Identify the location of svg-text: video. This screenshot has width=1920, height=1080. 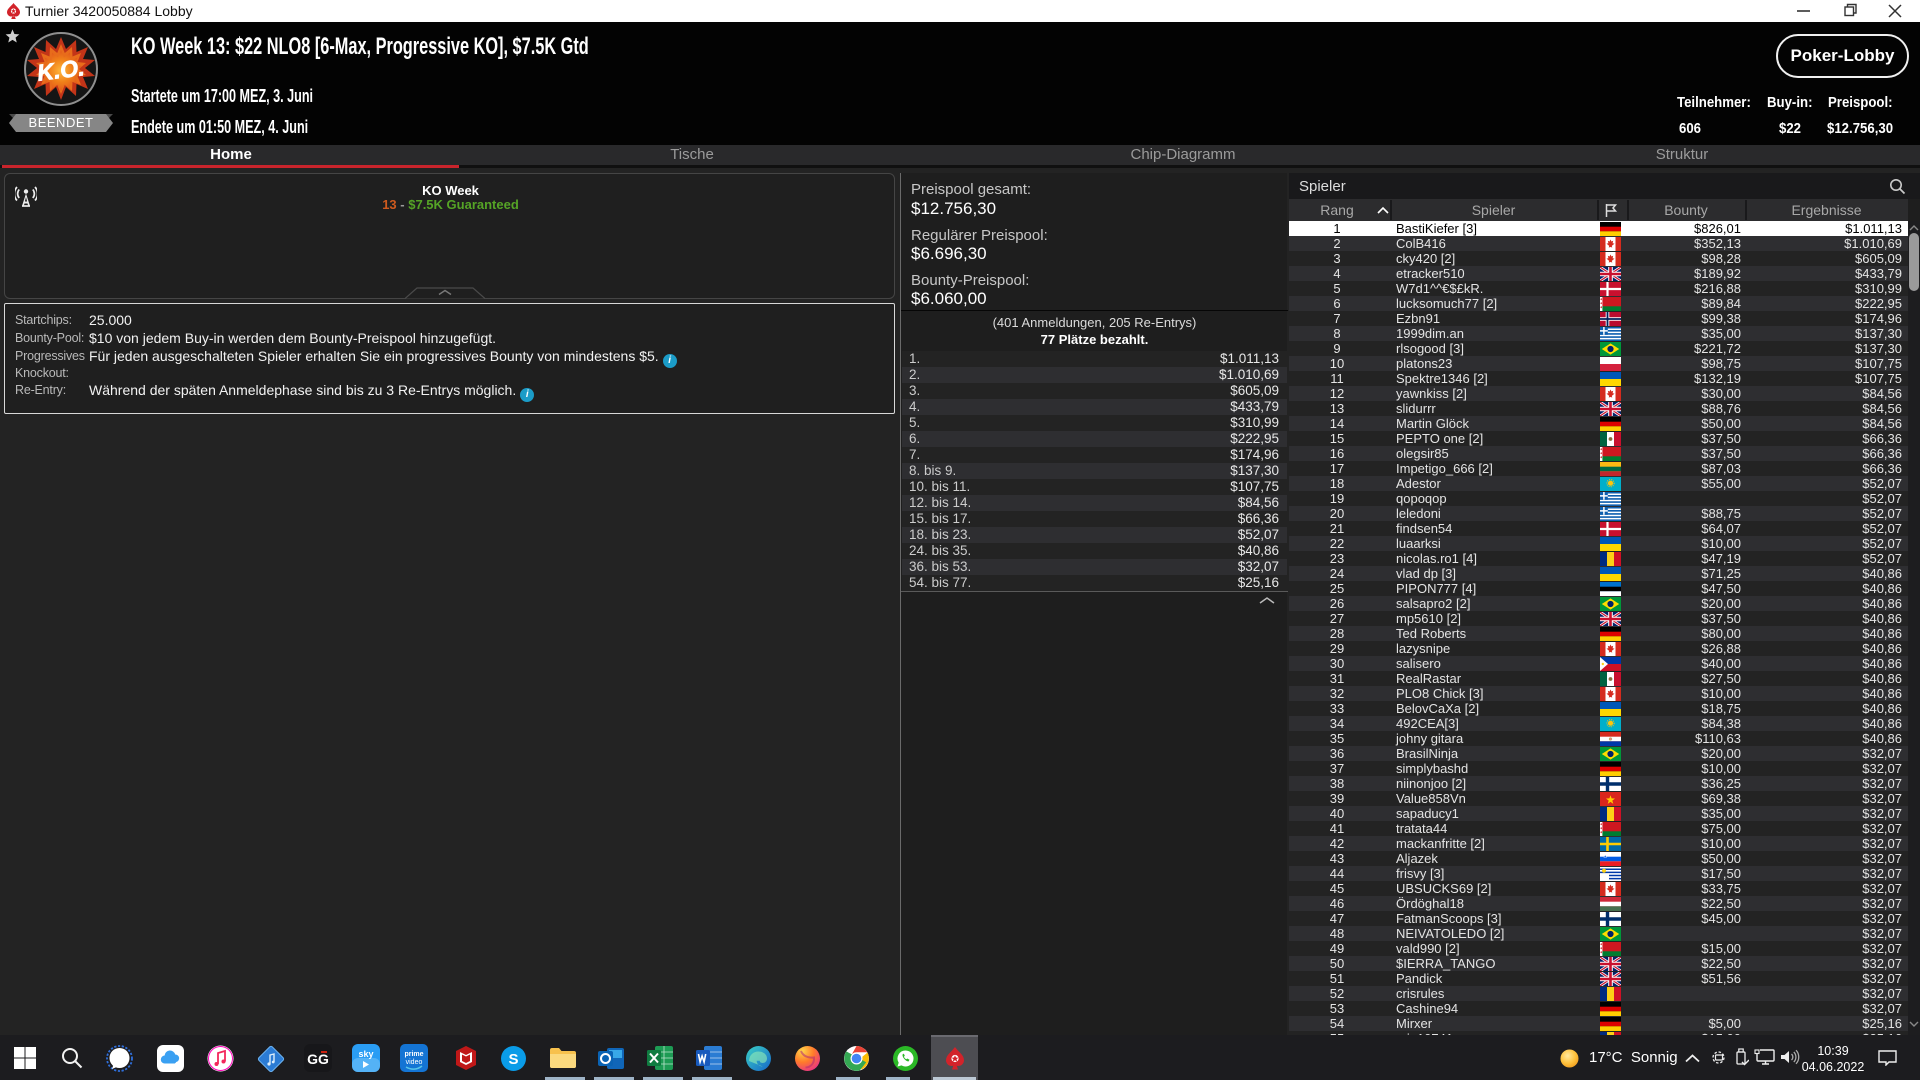
(414, 1062).